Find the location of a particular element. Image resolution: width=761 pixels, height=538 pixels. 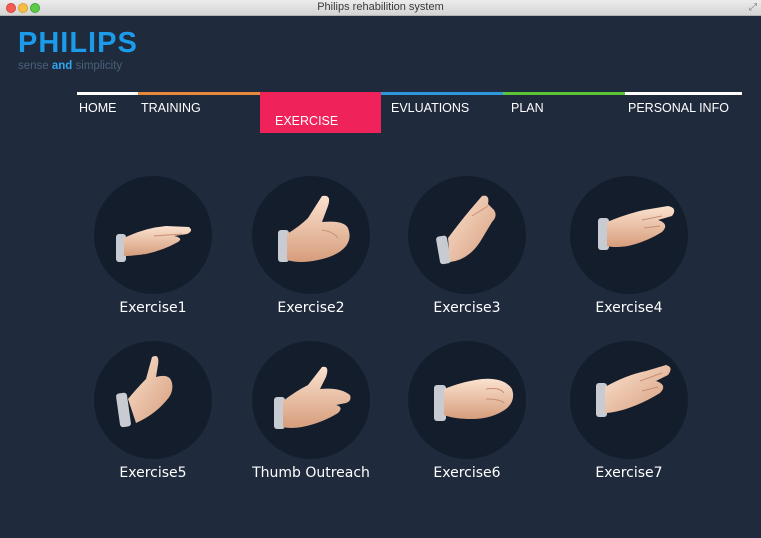

raised-hand-icon is located at coordinates (466, 230).